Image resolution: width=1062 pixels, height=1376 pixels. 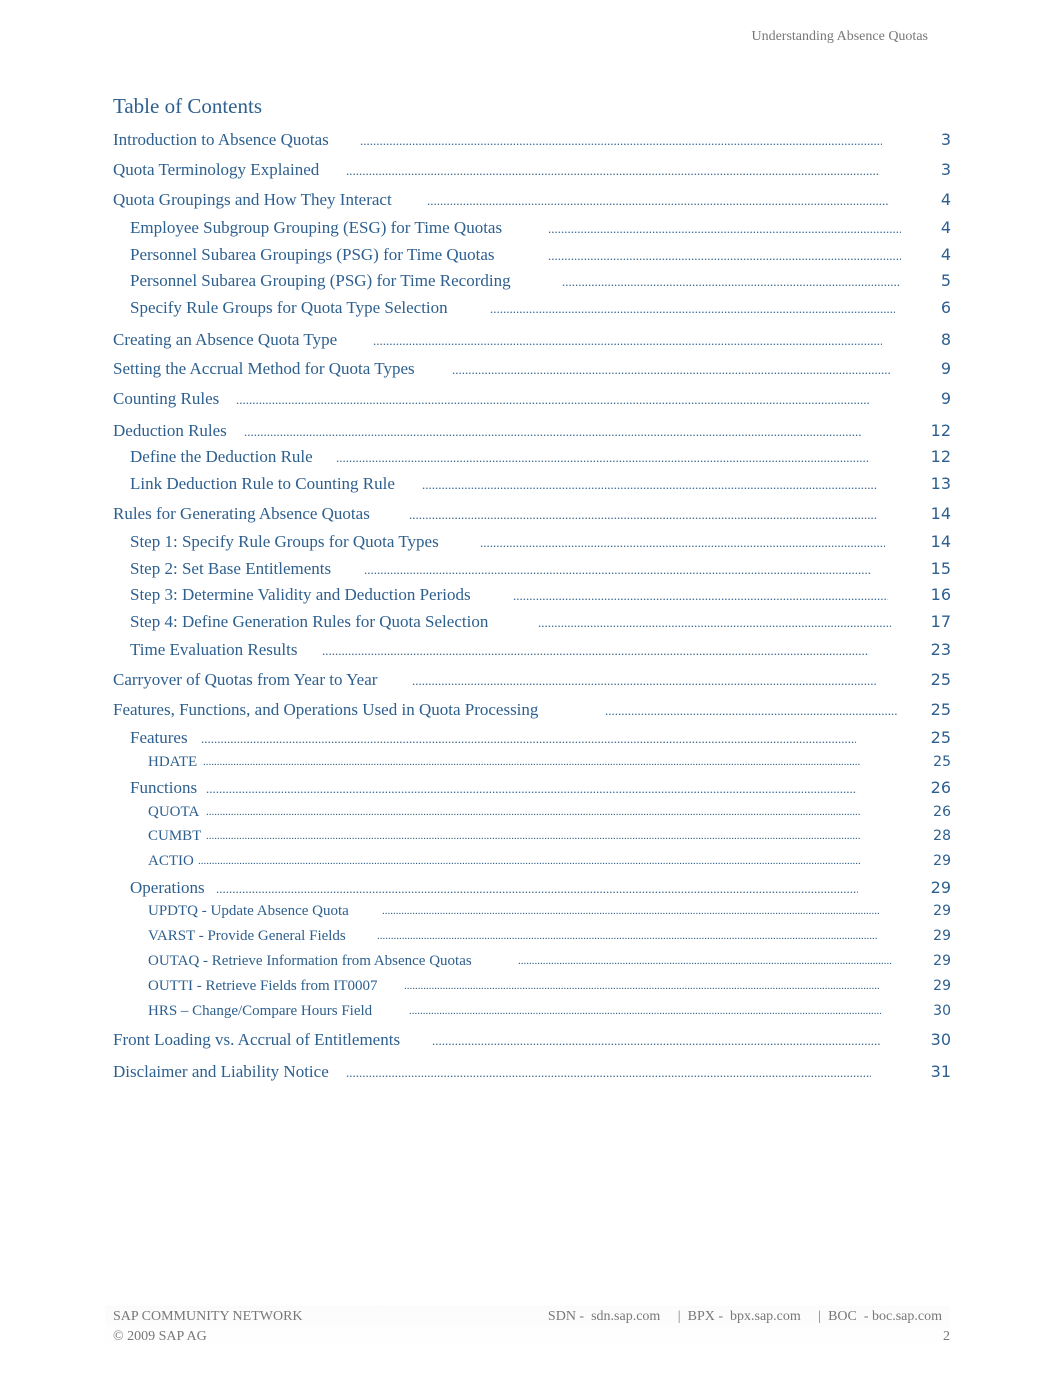 What do you see at coordinates (166, 399) in the screenshot?
I see `toc-entry-label: Counting Rules` at bounding box center [166, 399].